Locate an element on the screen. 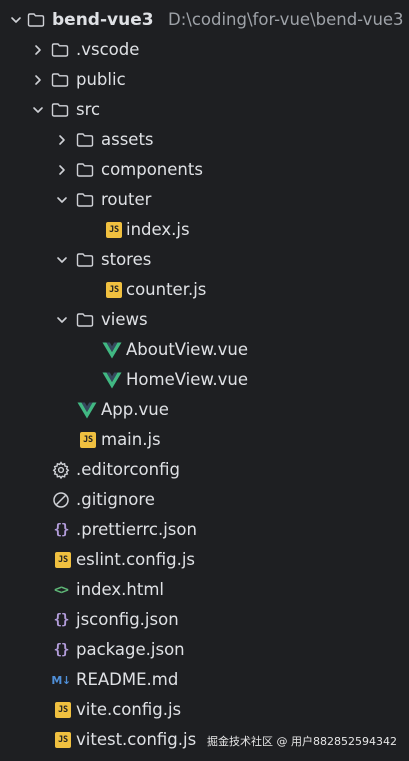 This screenshot has height=761, width=409. tree-item-label: App.vue is located at coordinates (135, 409).